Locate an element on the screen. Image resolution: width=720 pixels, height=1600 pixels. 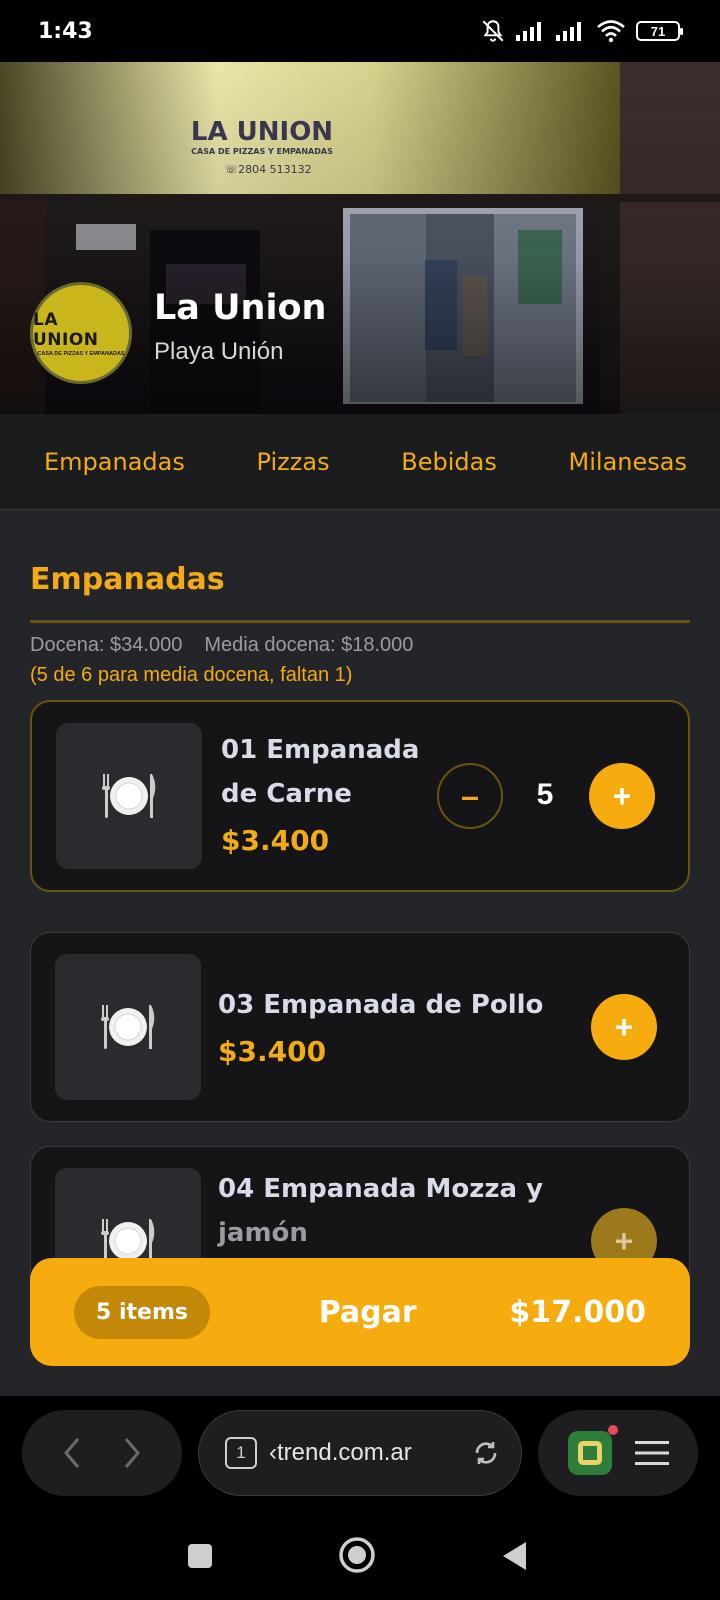
item-name: 04 Empanada Mozza y jamón is located at coordinates (380, 1211).